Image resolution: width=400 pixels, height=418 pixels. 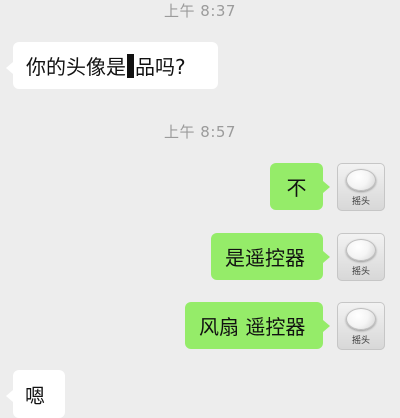 I want to click on message-bubble-outgoing: 是遥控器, so click(x=270, y=256).